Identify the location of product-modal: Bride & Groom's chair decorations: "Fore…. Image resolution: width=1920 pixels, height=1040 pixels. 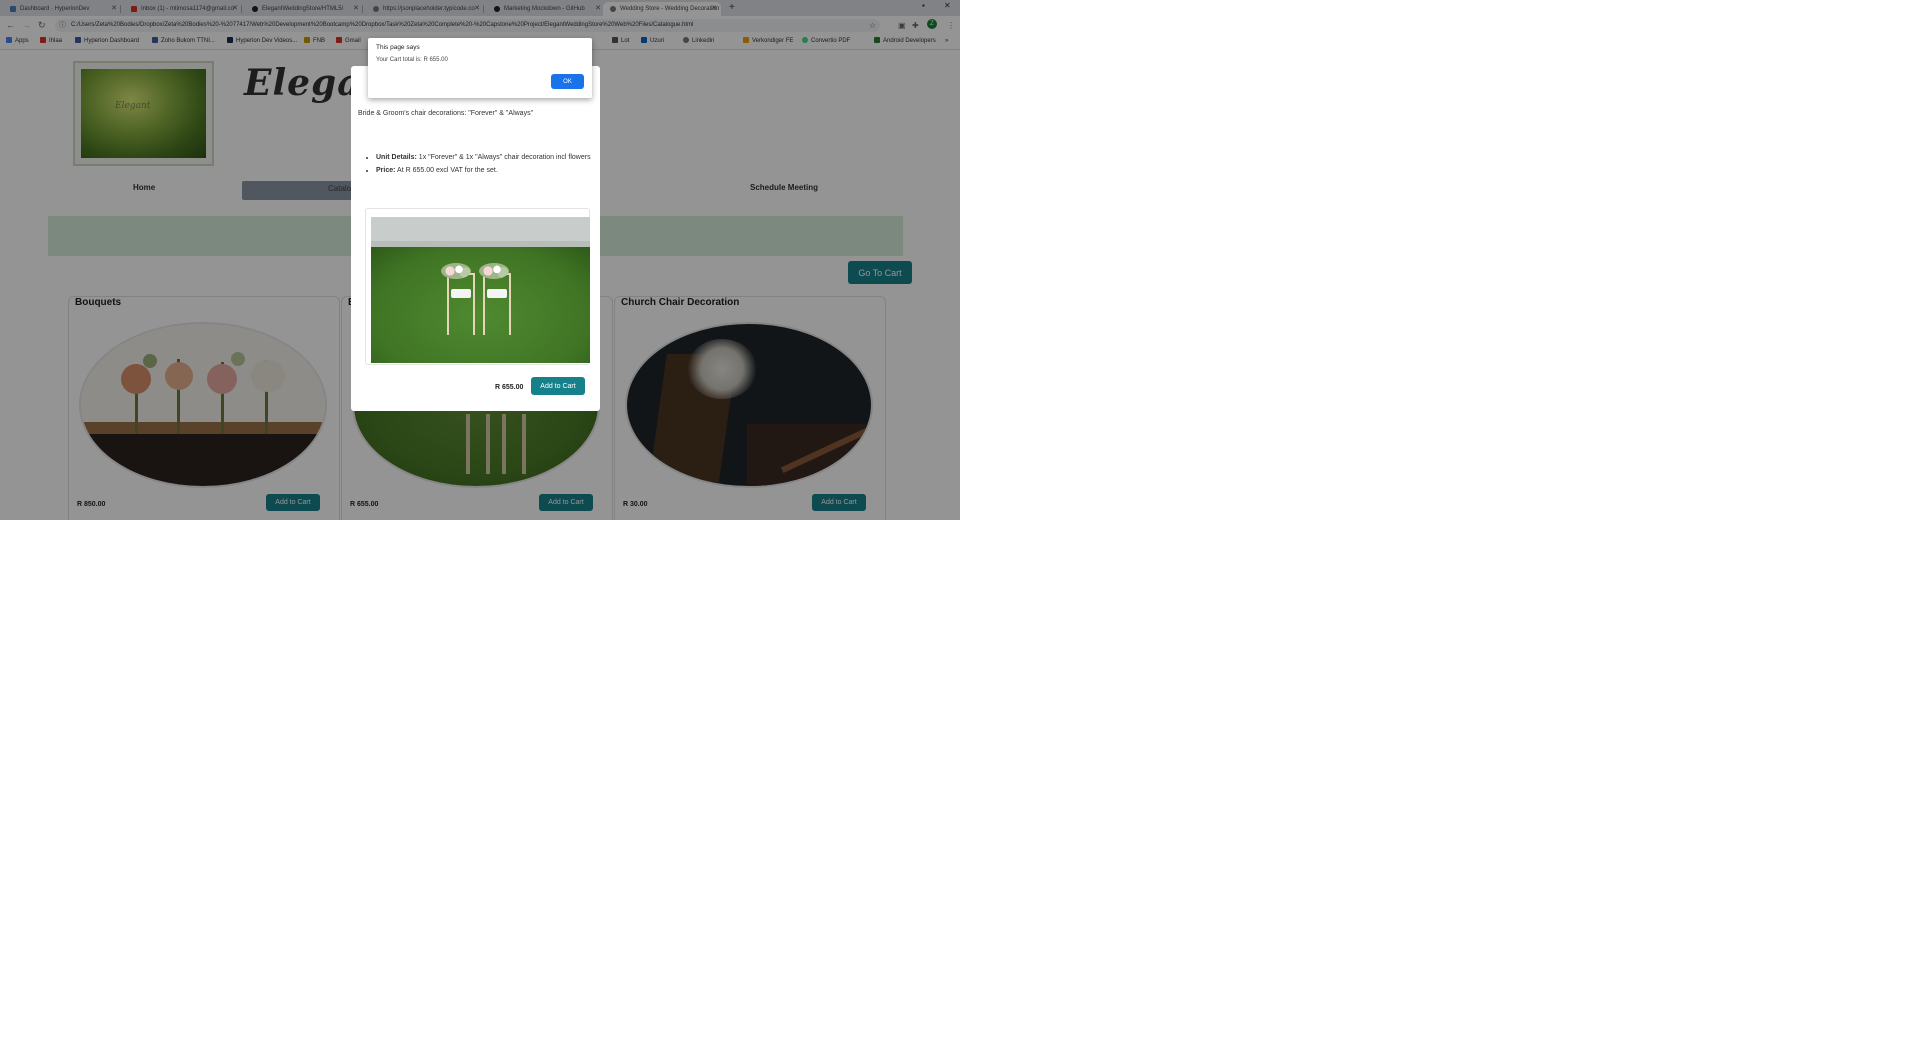
(475, 238).